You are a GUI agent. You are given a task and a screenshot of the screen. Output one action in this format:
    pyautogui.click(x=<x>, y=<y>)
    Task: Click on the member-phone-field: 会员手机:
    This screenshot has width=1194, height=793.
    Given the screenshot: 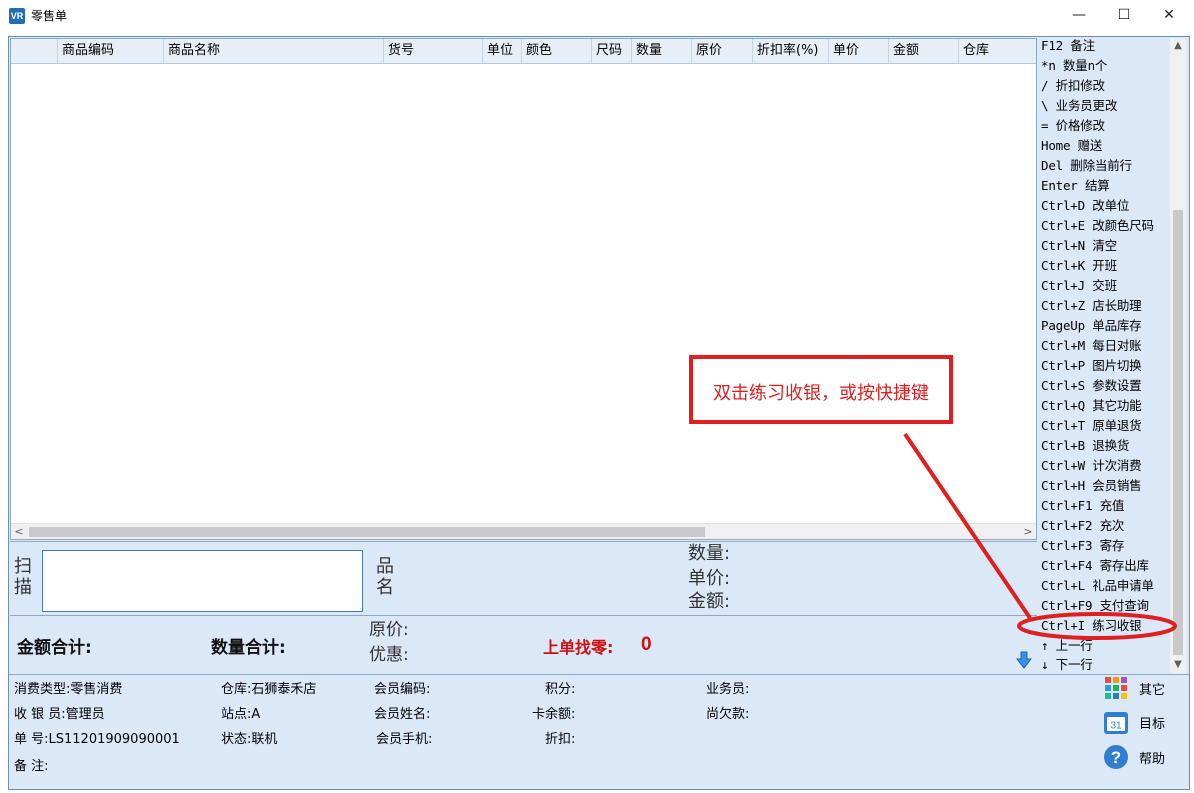 What is the action you would take?
    pyautogui.click(x=404, y=739)
    